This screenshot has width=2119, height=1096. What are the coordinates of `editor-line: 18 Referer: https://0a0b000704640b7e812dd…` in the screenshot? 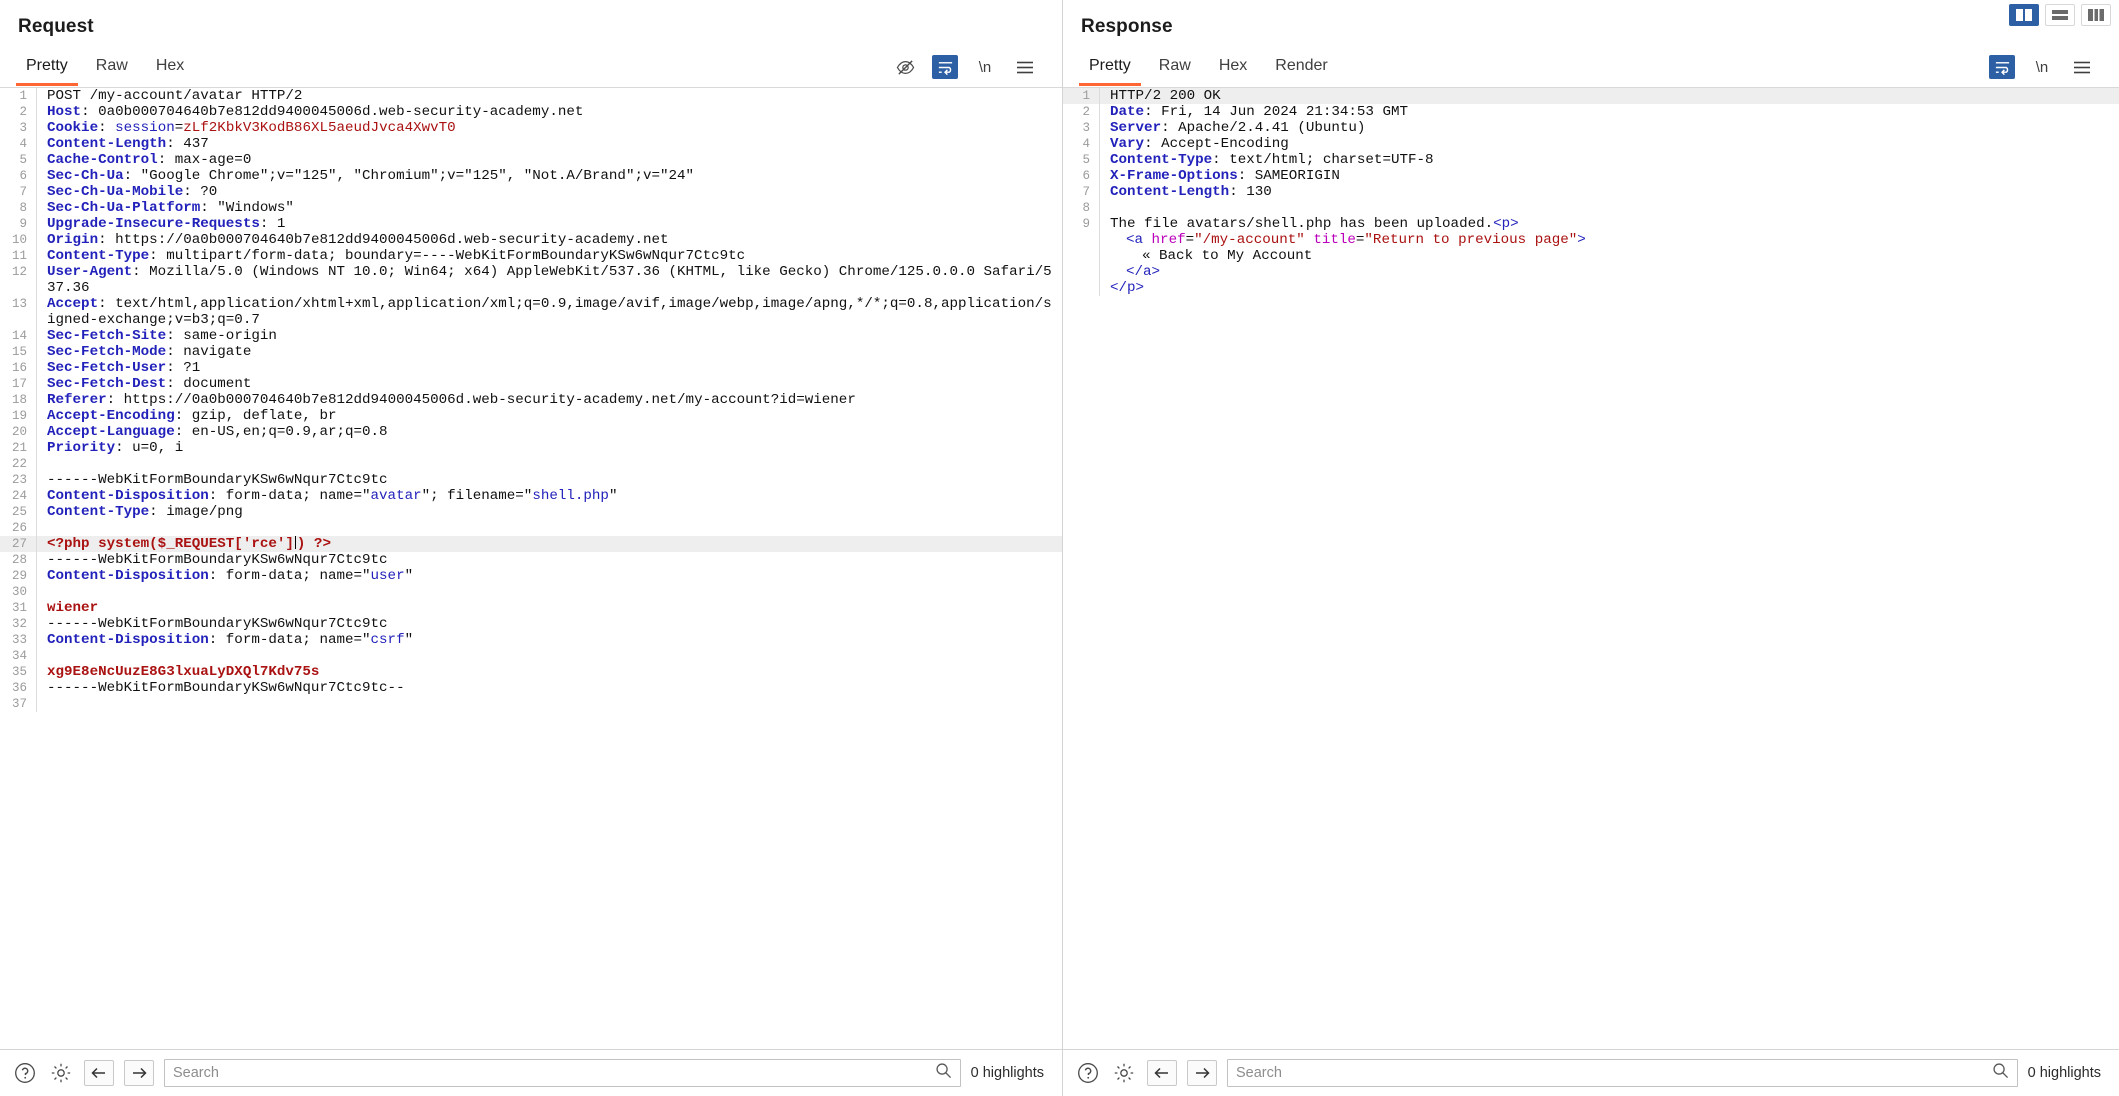 It's located at (531, 400).